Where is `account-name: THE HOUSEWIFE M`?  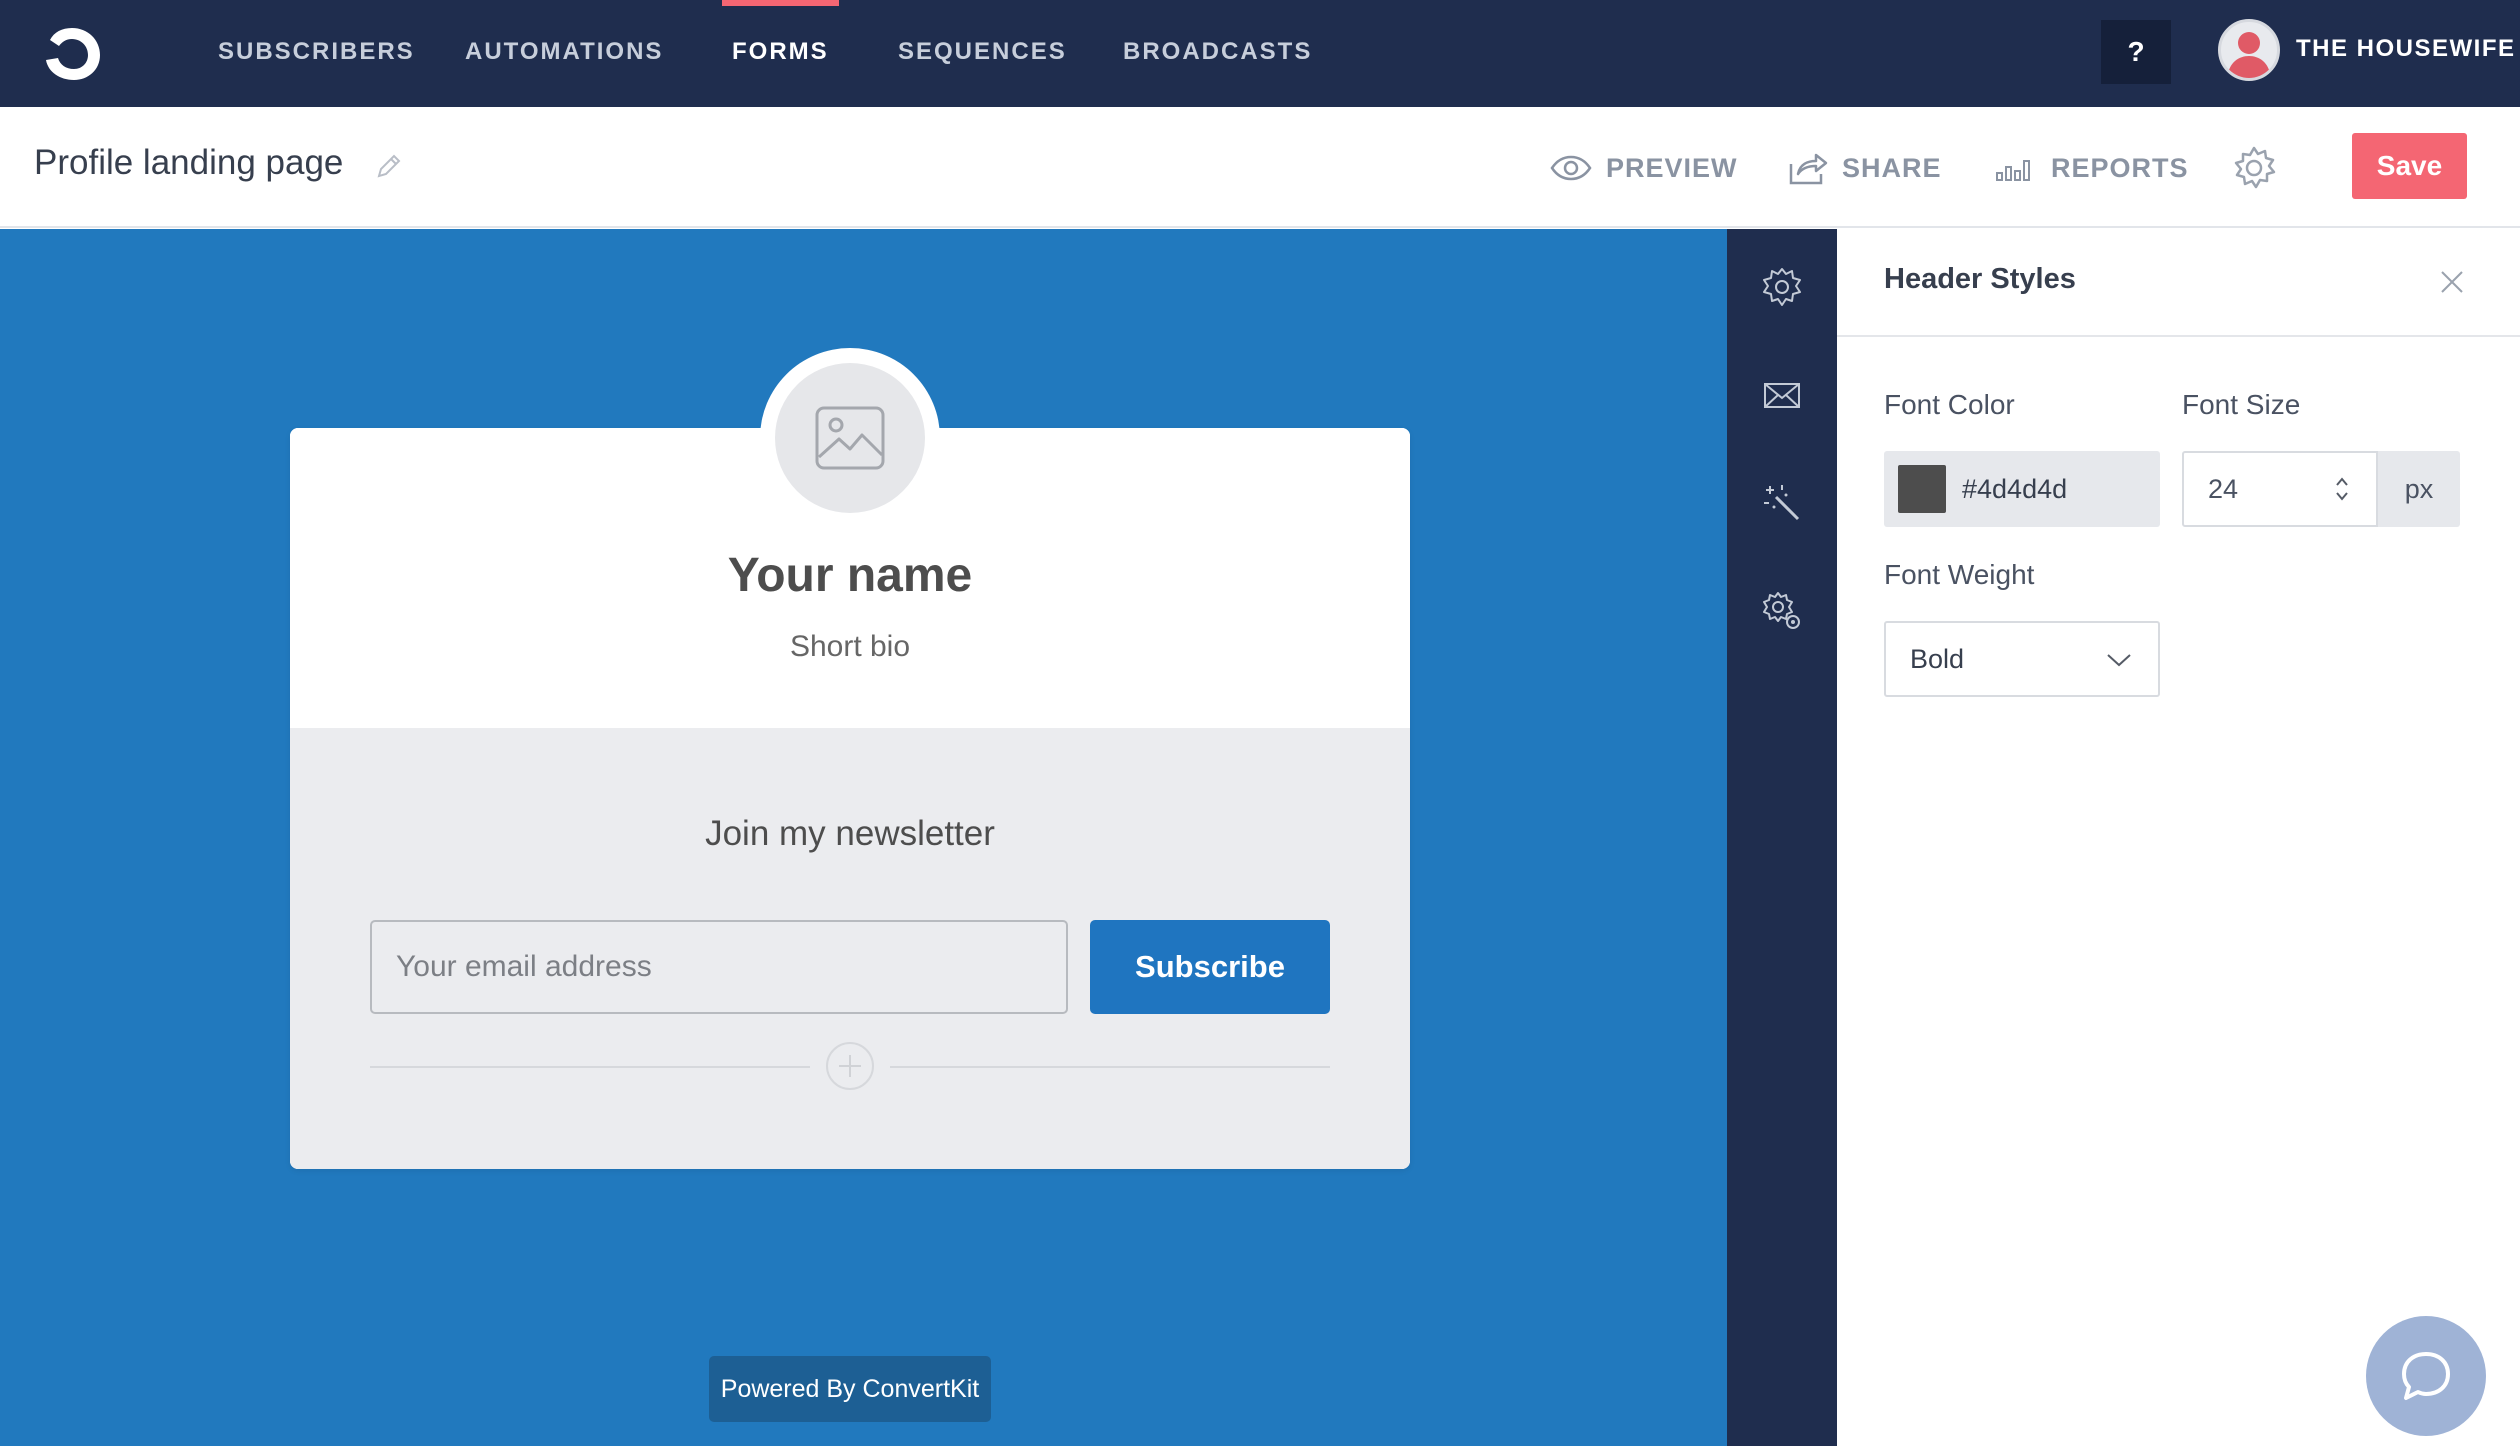 account-name: THE HOUSEWIFE M is located at coordinates (2408, 50).